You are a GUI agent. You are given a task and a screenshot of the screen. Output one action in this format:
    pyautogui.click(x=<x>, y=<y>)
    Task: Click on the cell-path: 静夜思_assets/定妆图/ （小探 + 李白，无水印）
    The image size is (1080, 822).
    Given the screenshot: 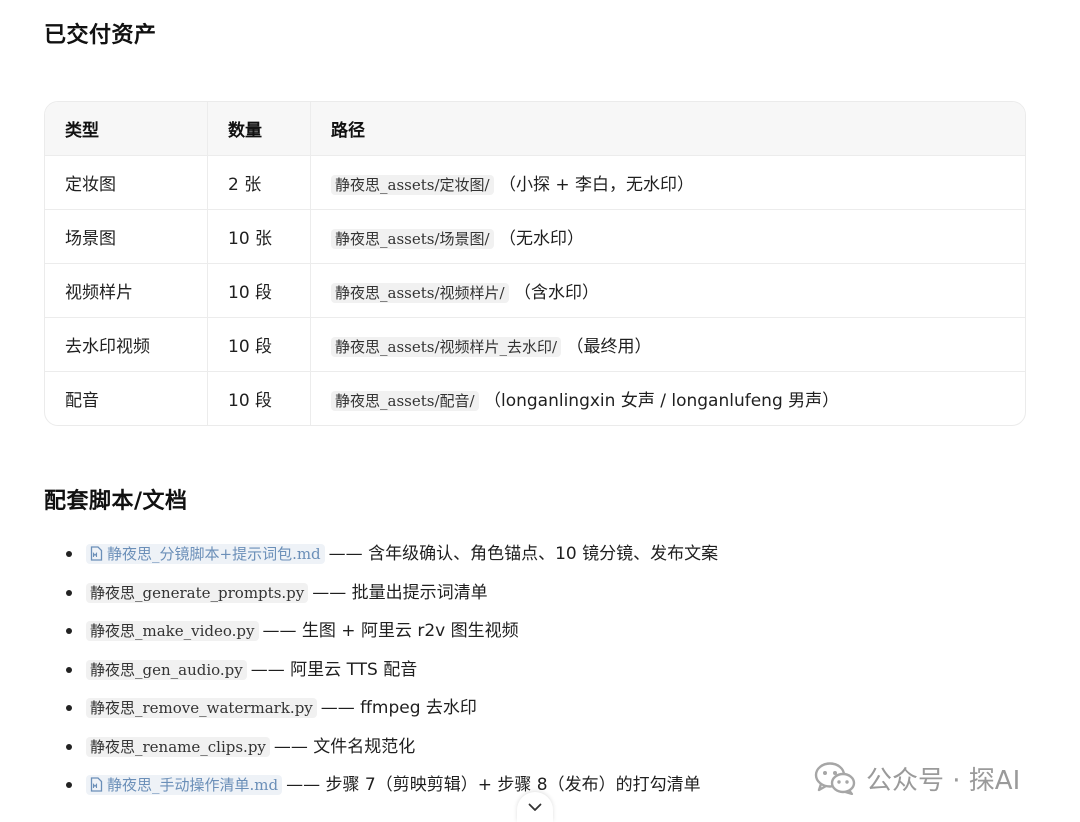 What is the action you would take?
    pyautogui.click(x=667, y=182)
    